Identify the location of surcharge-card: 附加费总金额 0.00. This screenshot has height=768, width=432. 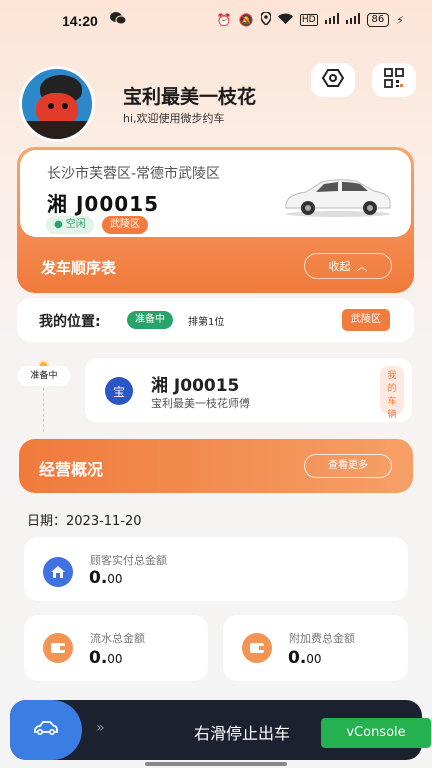
(315, 648).